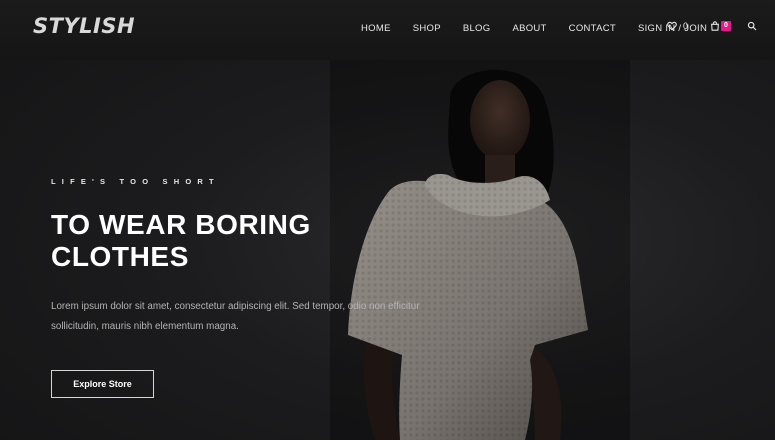  Describe the element at coordinates (726, 26) in the screenshot. I see `cart-count-badge: 0` at that location.